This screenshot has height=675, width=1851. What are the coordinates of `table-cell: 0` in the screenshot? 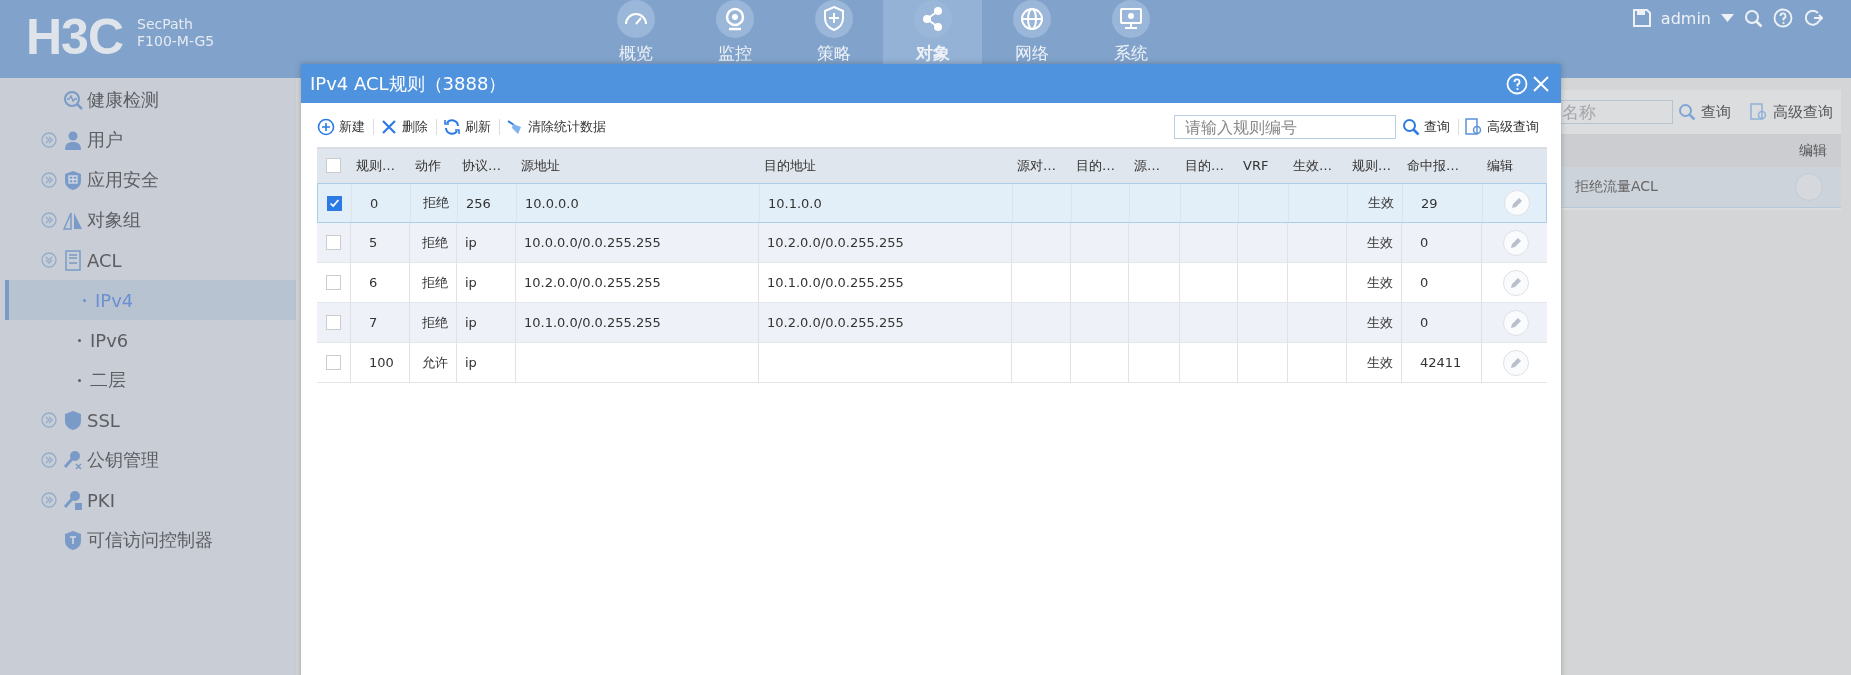 It's located at (1424, 282).